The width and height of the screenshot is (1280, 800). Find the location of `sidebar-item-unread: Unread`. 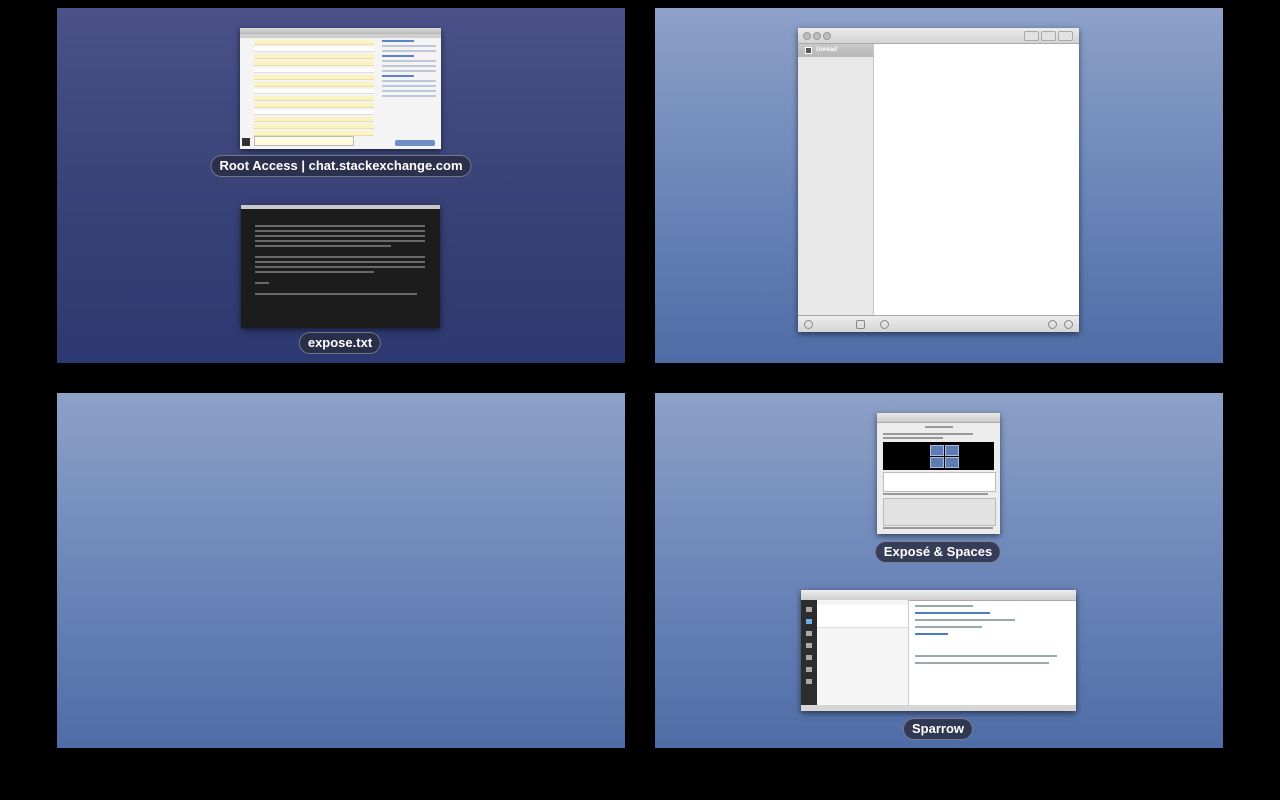

sidebar-item-unread: Unread is located at coordinates (835, 50).